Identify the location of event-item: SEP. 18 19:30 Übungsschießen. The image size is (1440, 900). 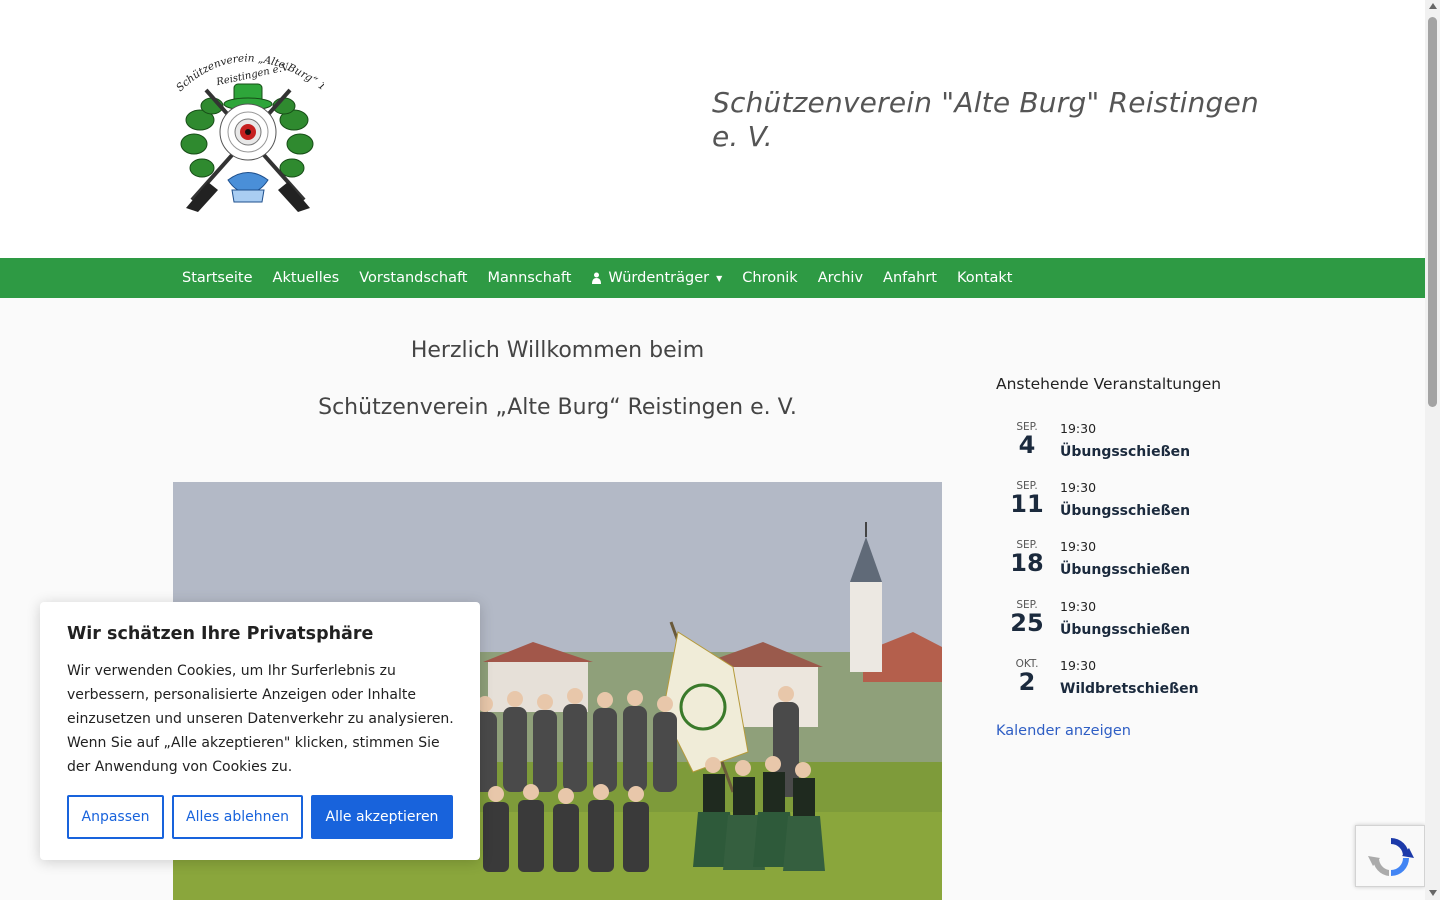
(1126, 567).